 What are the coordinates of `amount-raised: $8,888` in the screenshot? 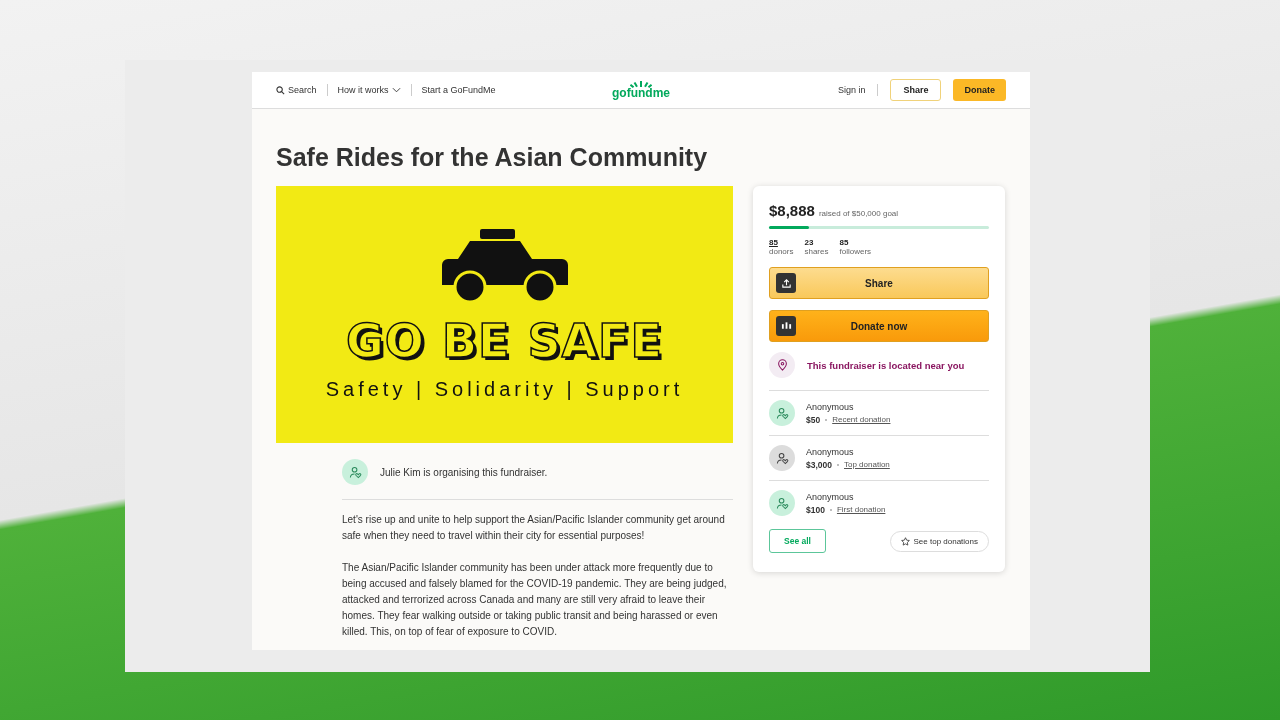 It's located at (792, 210).